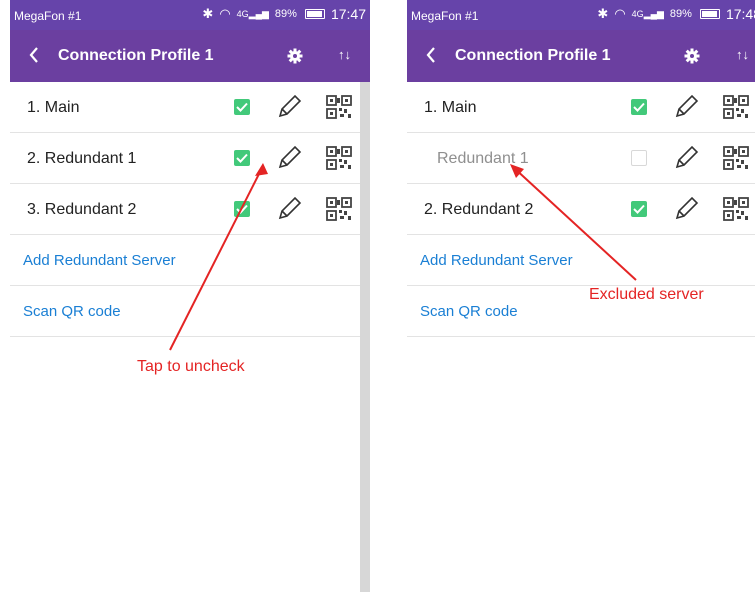 The height and width of the screenshot is (592, 755). I want to click on server-row-redundant-2: 2. Redundant 2, so click(581, 209).